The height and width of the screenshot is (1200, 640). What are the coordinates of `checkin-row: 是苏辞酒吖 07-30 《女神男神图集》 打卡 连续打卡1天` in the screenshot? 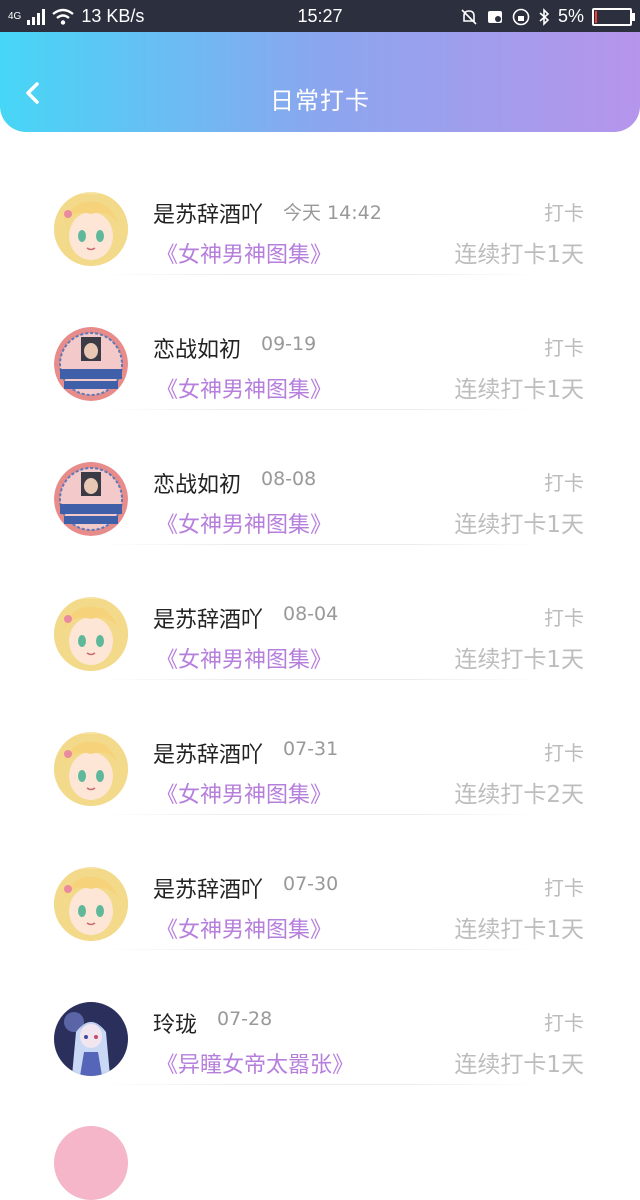 It's located at (320, 882).